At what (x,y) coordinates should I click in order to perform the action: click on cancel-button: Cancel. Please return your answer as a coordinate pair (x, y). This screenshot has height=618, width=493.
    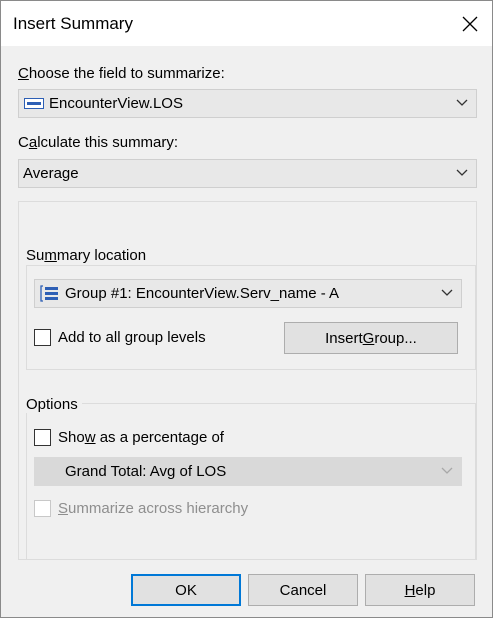
    Looking at the image, I should click on (303, 590).